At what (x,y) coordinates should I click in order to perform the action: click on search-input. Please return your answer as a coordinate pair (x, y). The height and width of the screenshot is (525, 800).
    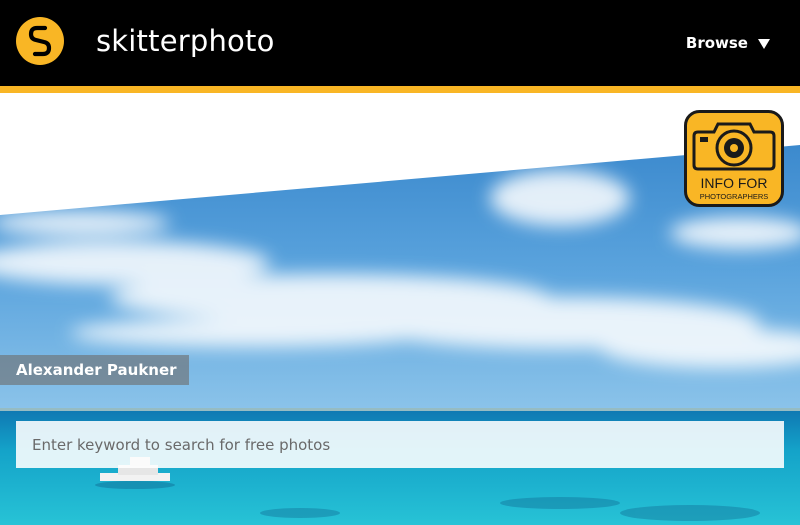
    Looking at the image, I should click on (400, 444).